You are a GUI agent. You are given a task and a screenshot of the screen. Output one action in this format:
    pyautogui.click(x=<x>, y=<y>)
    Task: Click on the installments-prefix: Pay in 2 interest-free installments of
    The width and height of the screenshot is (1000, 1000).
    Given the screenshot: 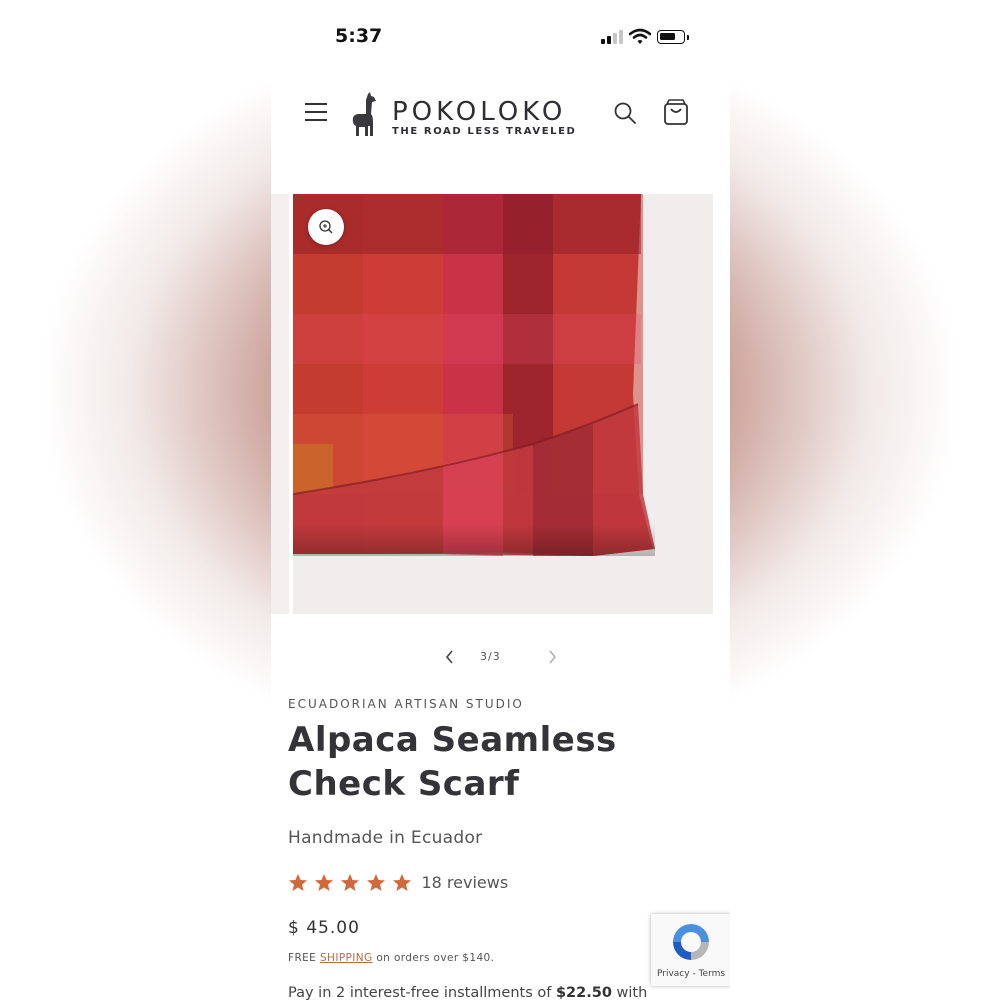 What is the action you would take?
    pyautogui.click(x=420, y=992)
    